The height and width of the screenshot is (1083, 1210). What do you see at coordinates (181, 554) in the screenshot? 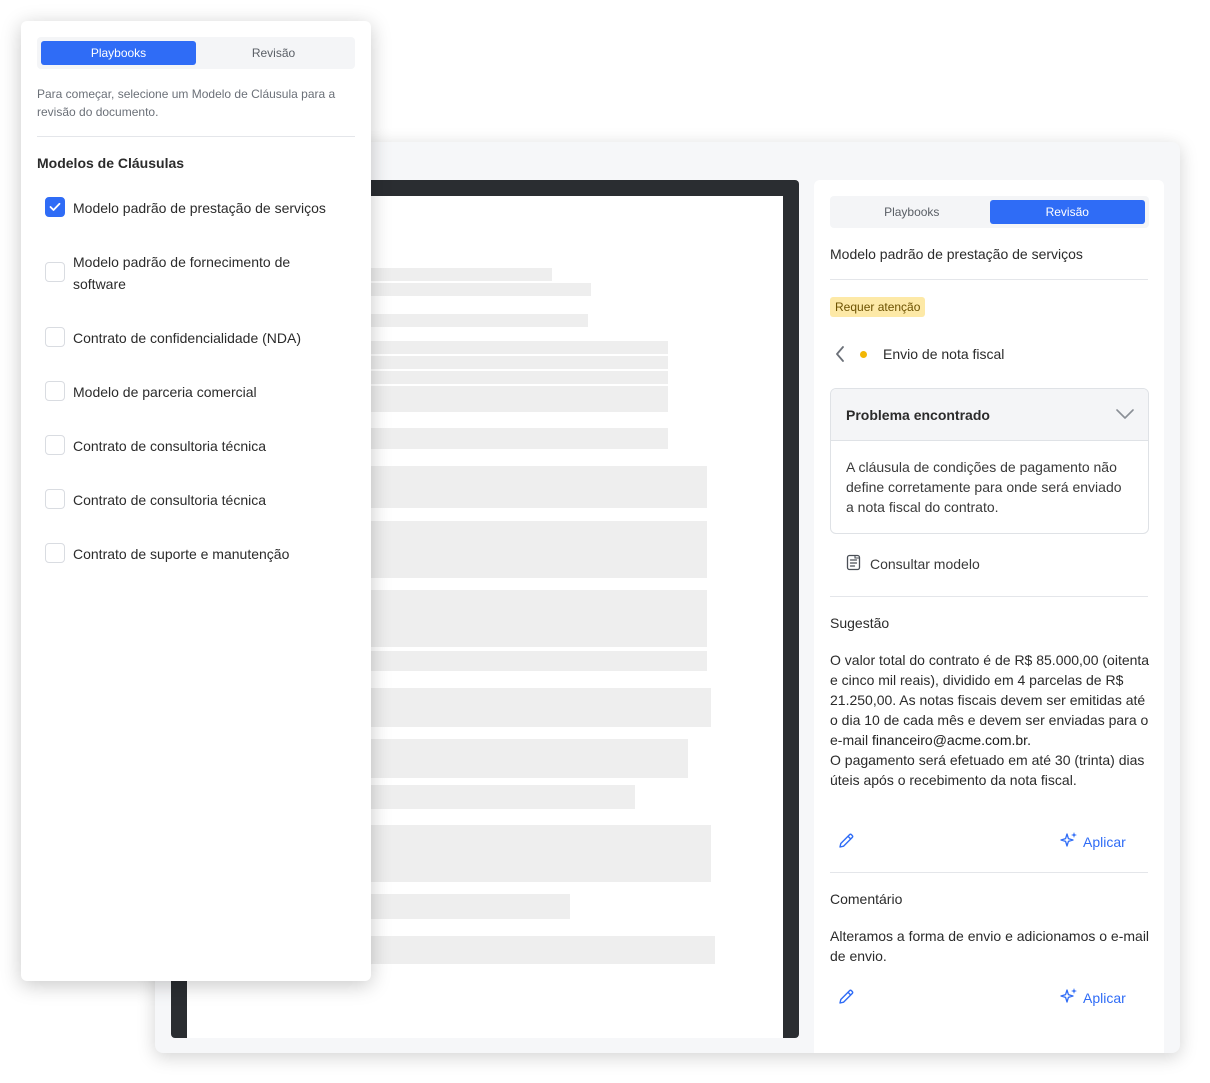
I see `option-label: Contrato de suporte e manutenção` at bounding box center [181, 554].